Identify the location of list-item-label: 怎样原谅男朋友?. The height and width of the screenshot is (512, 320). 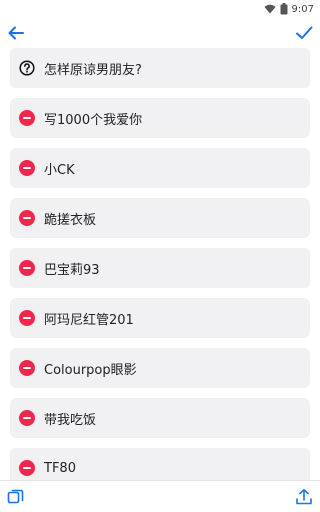
(93, 70).